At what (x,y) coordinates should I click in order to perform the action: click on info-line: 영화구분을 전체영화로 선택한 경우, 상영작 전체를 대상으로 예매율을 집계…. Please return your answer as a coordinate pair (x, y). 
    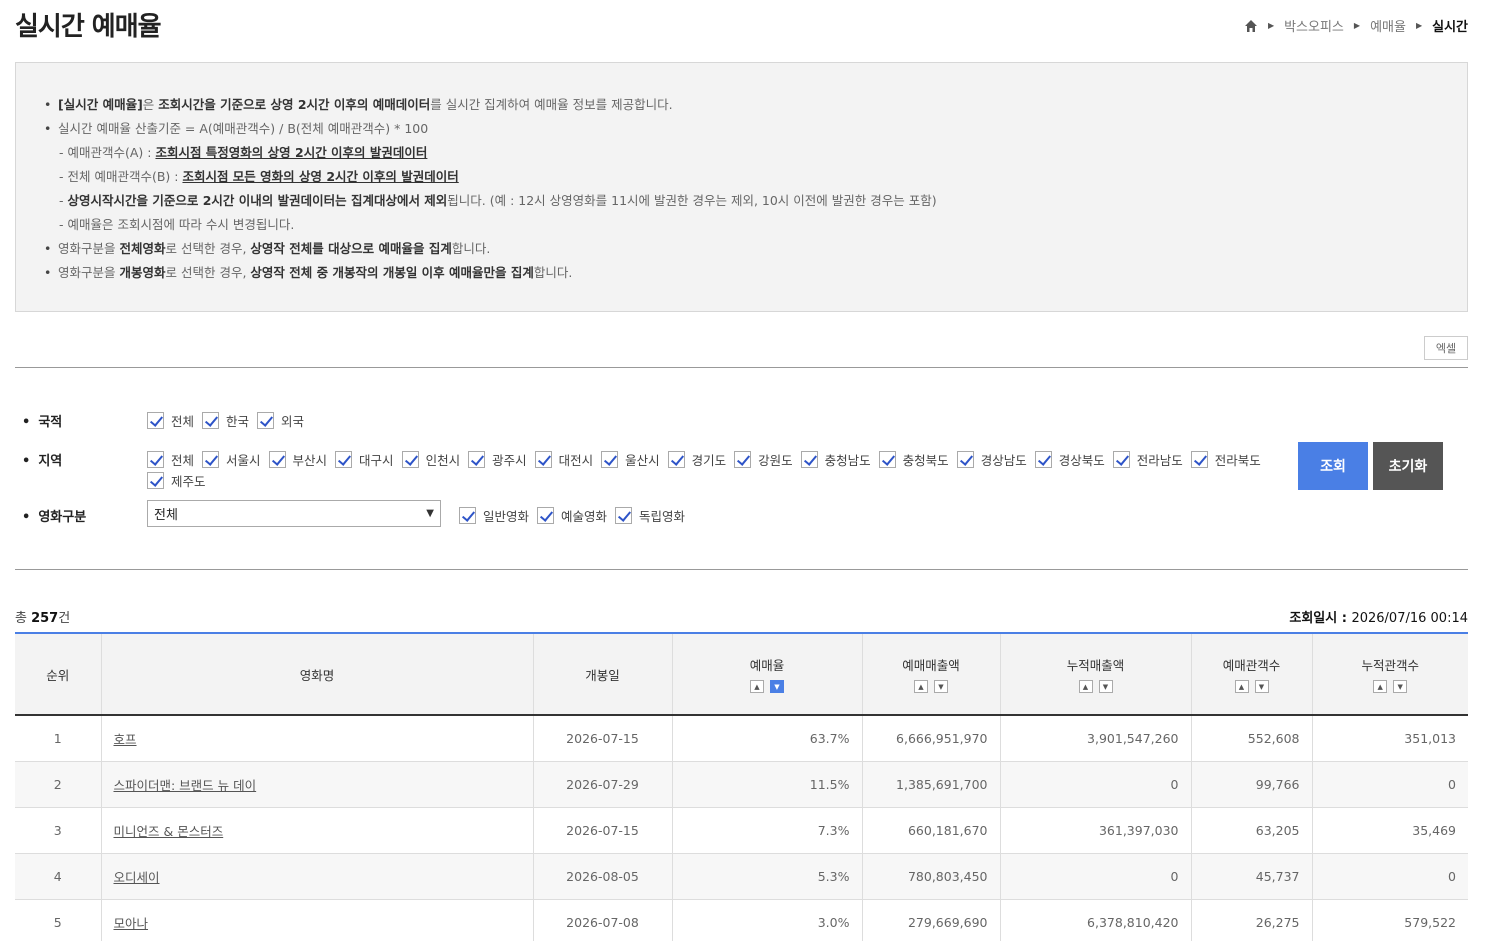
    Looking at the image, I should click on (741, 249).